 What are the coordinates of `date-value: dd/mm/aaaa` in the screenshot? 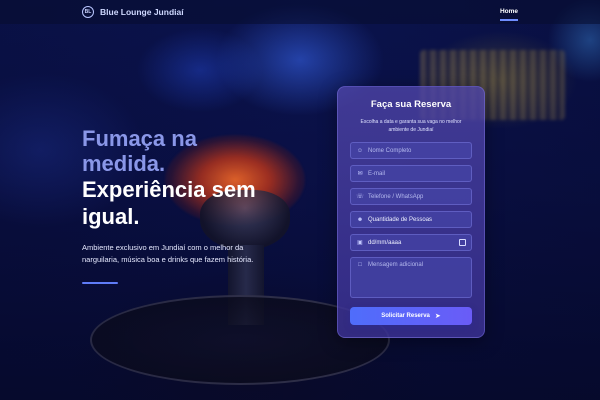 It's located at (385, 242).